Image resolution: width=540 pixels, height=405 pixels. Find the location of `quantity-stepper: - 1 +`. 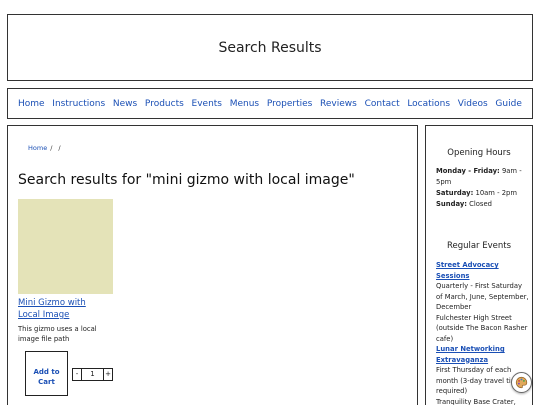

quantity-stepper: - 1 + is located at coordinates (92, 374).